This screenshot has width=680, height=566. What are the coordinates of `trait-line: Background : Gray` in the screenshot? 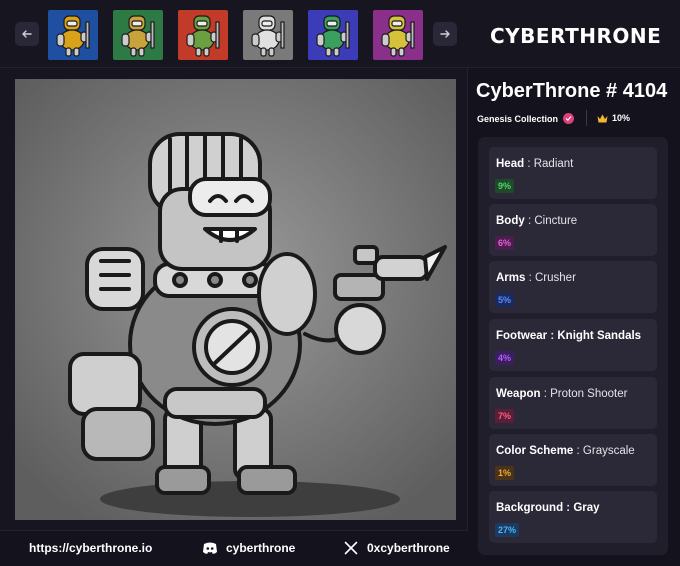 It's located at (548, 508).